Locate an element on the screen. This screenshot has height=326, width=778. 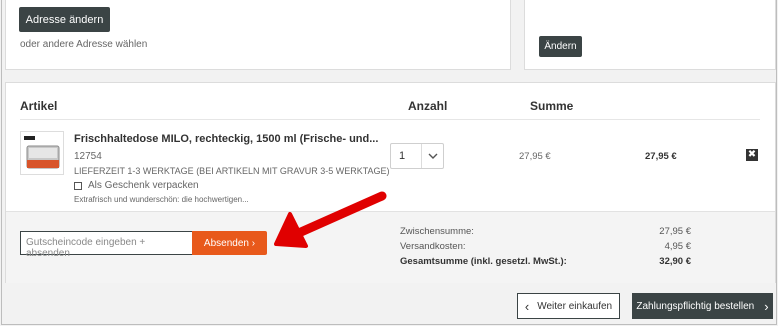
product-thumbnail is located at coordinates (42, 153).